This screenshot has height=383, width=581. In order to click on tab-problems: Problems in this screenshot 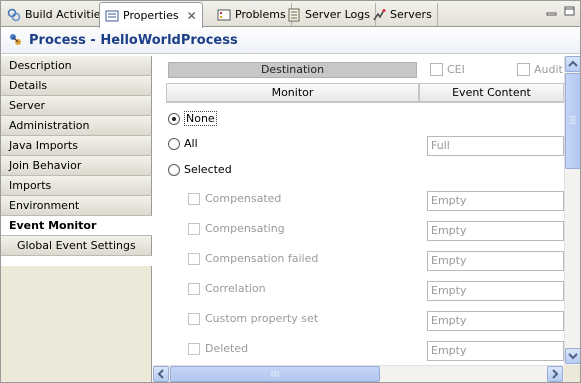, I will do `click(252, 14)`.